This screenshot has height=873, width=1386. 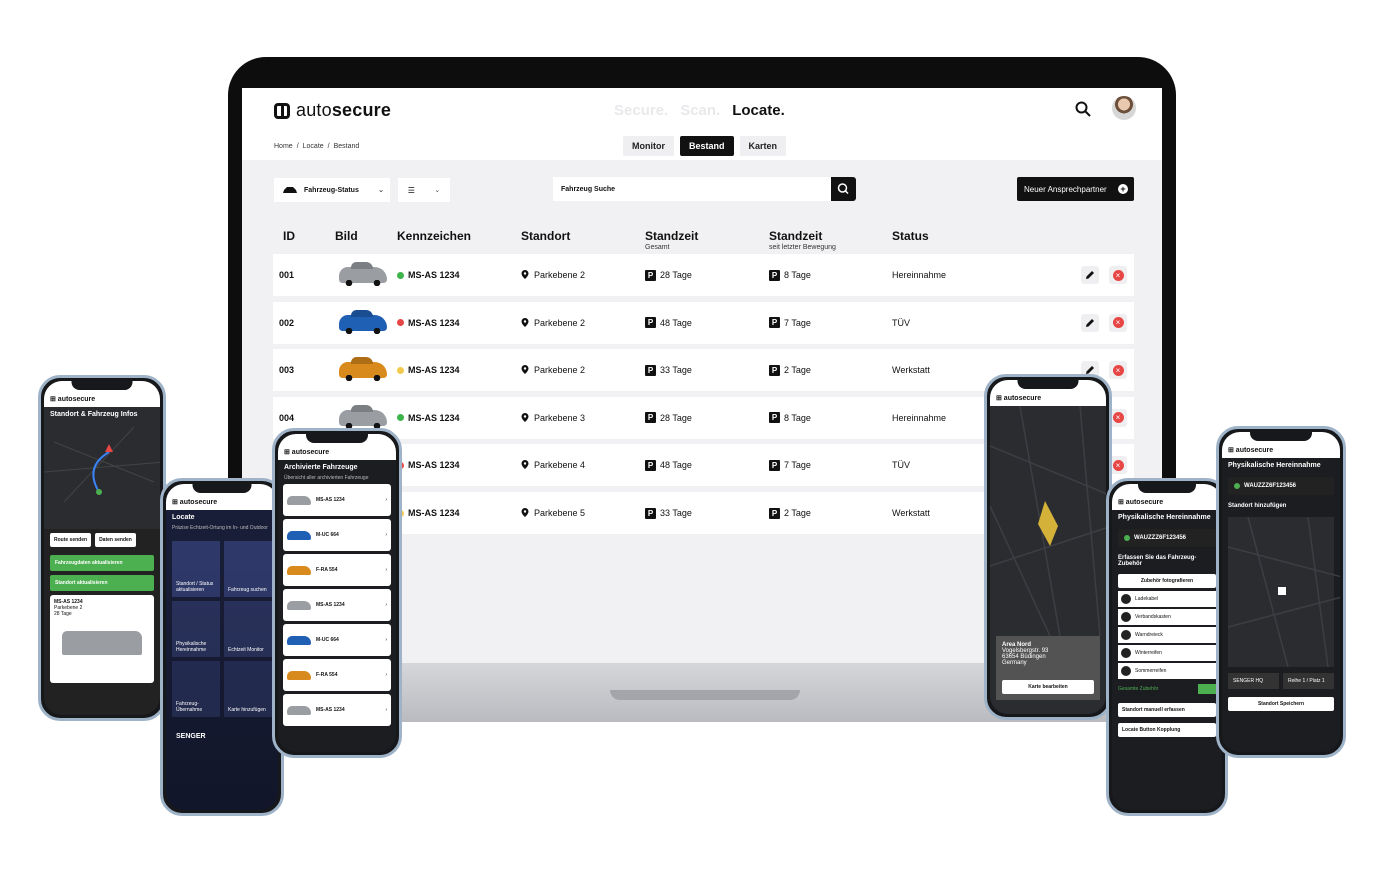 What do you see at coordinates (346, 146) in the screenshot?
I see `breadcrumb-current: Bestand` at bounding box center [346, 146].